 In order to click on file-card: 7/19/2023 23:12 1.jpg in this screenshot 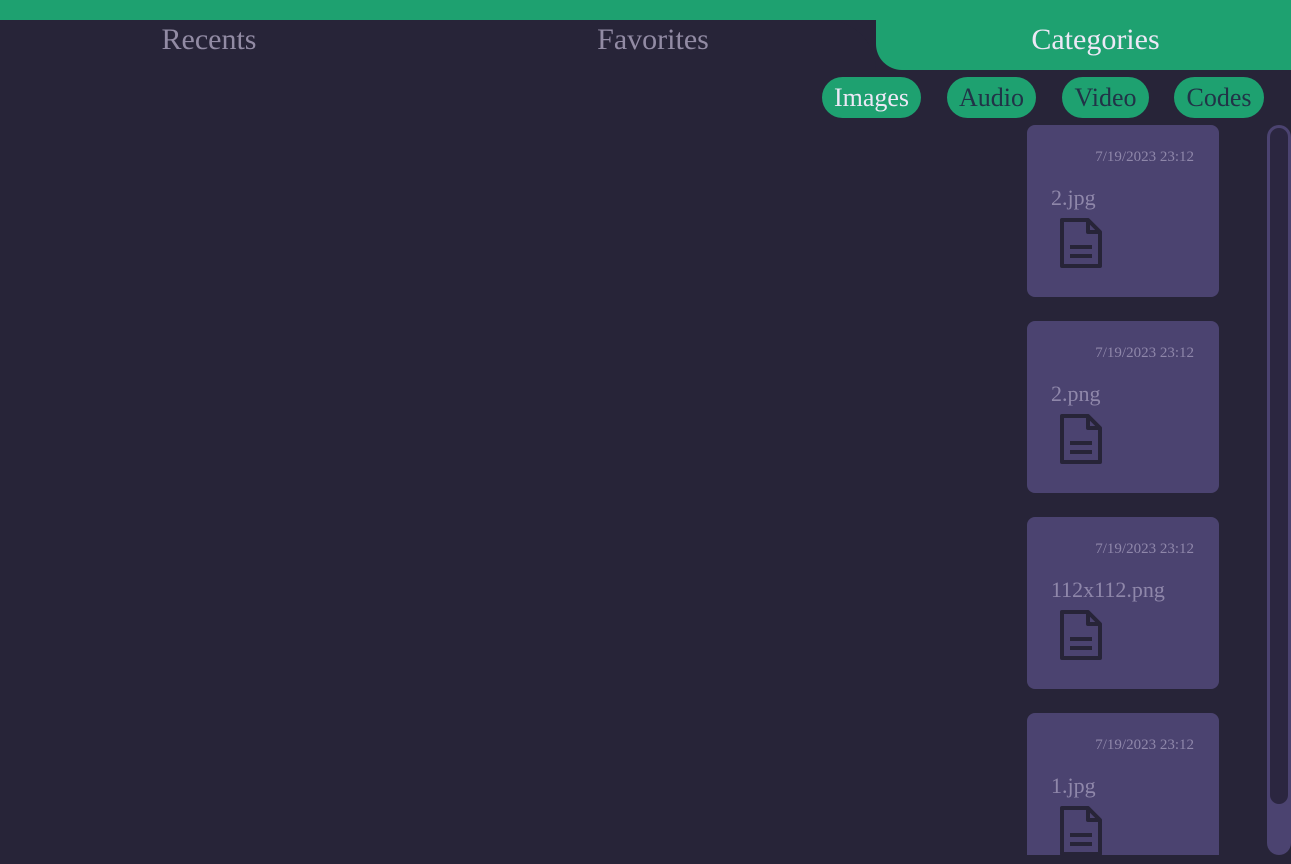, I will do `click(1123, 784)`.